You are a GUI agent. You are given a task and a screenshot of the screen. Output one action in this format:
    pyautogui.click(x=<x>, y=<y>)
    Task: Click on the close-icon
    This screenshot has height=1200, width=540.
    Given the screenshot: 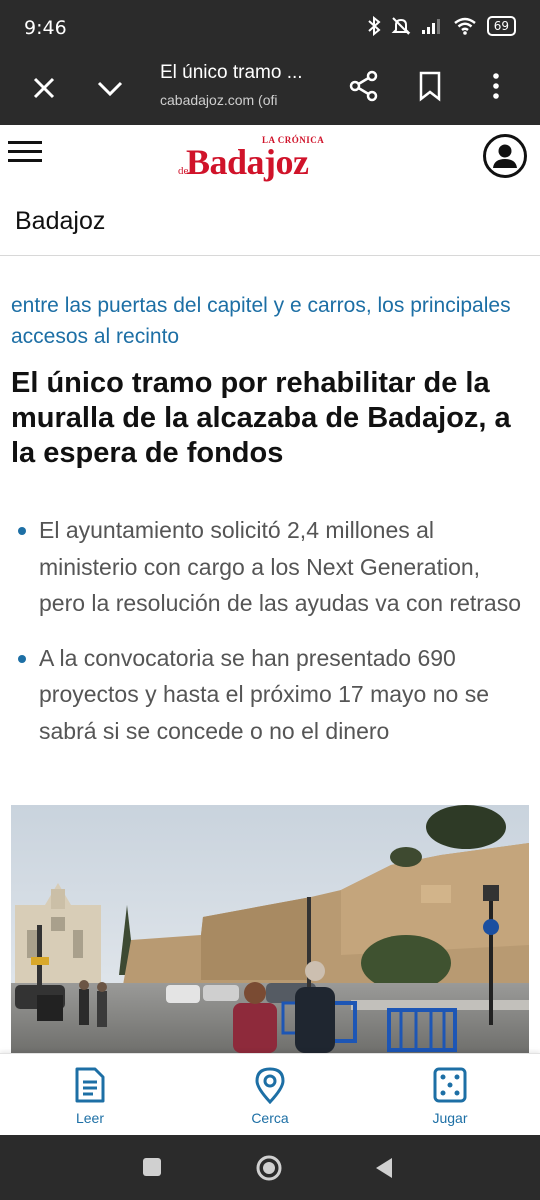 What is the action you would take?
    pyautogui.click(x=44, y=88)
    